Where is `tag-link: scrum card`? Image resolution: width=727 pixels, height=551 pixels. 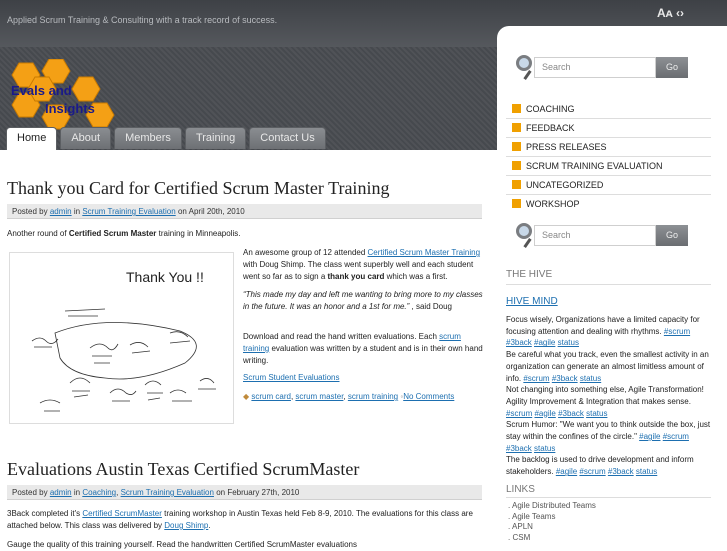
tag-link: scrum card is located at coordinates (271, 396).